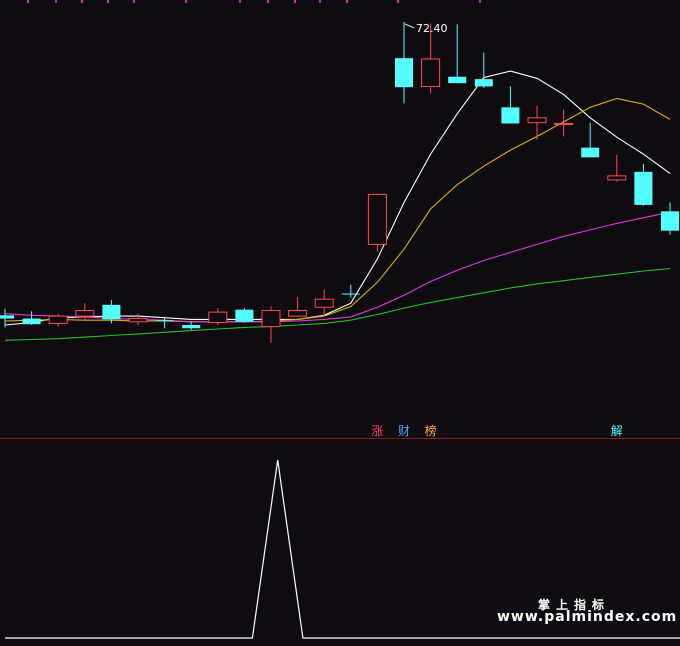  I want to click on signal-label: 涨, so click(377, 430).